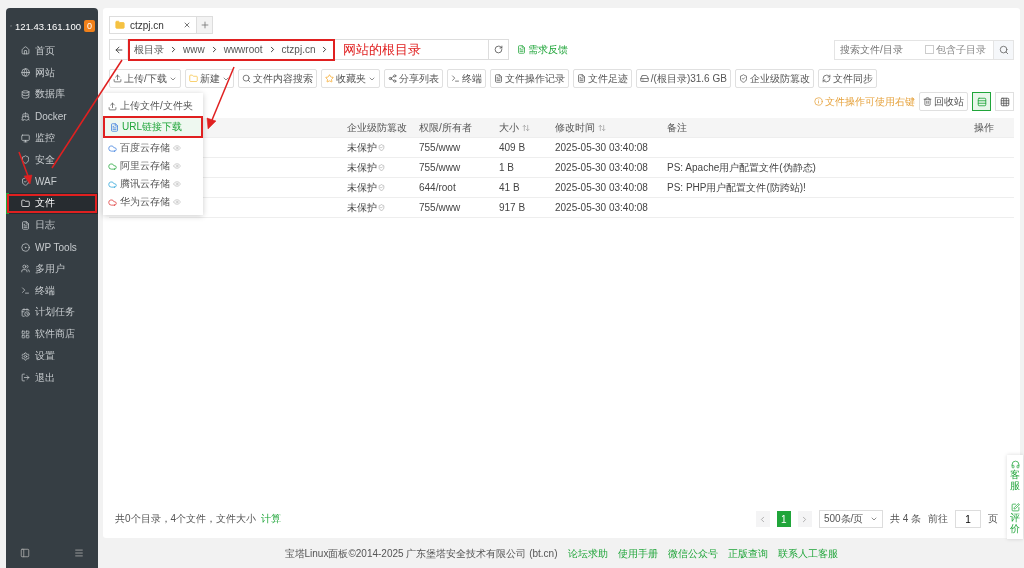  I want to click on search-field: 搜索文件/目录 包含子目录, so click(924, 49).